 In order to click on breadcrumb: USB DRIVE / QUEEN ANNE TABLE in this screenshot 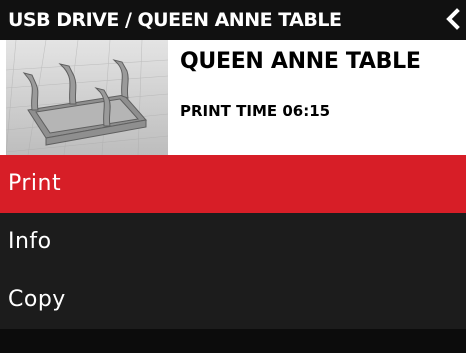, I will do `click(175, 20)`.